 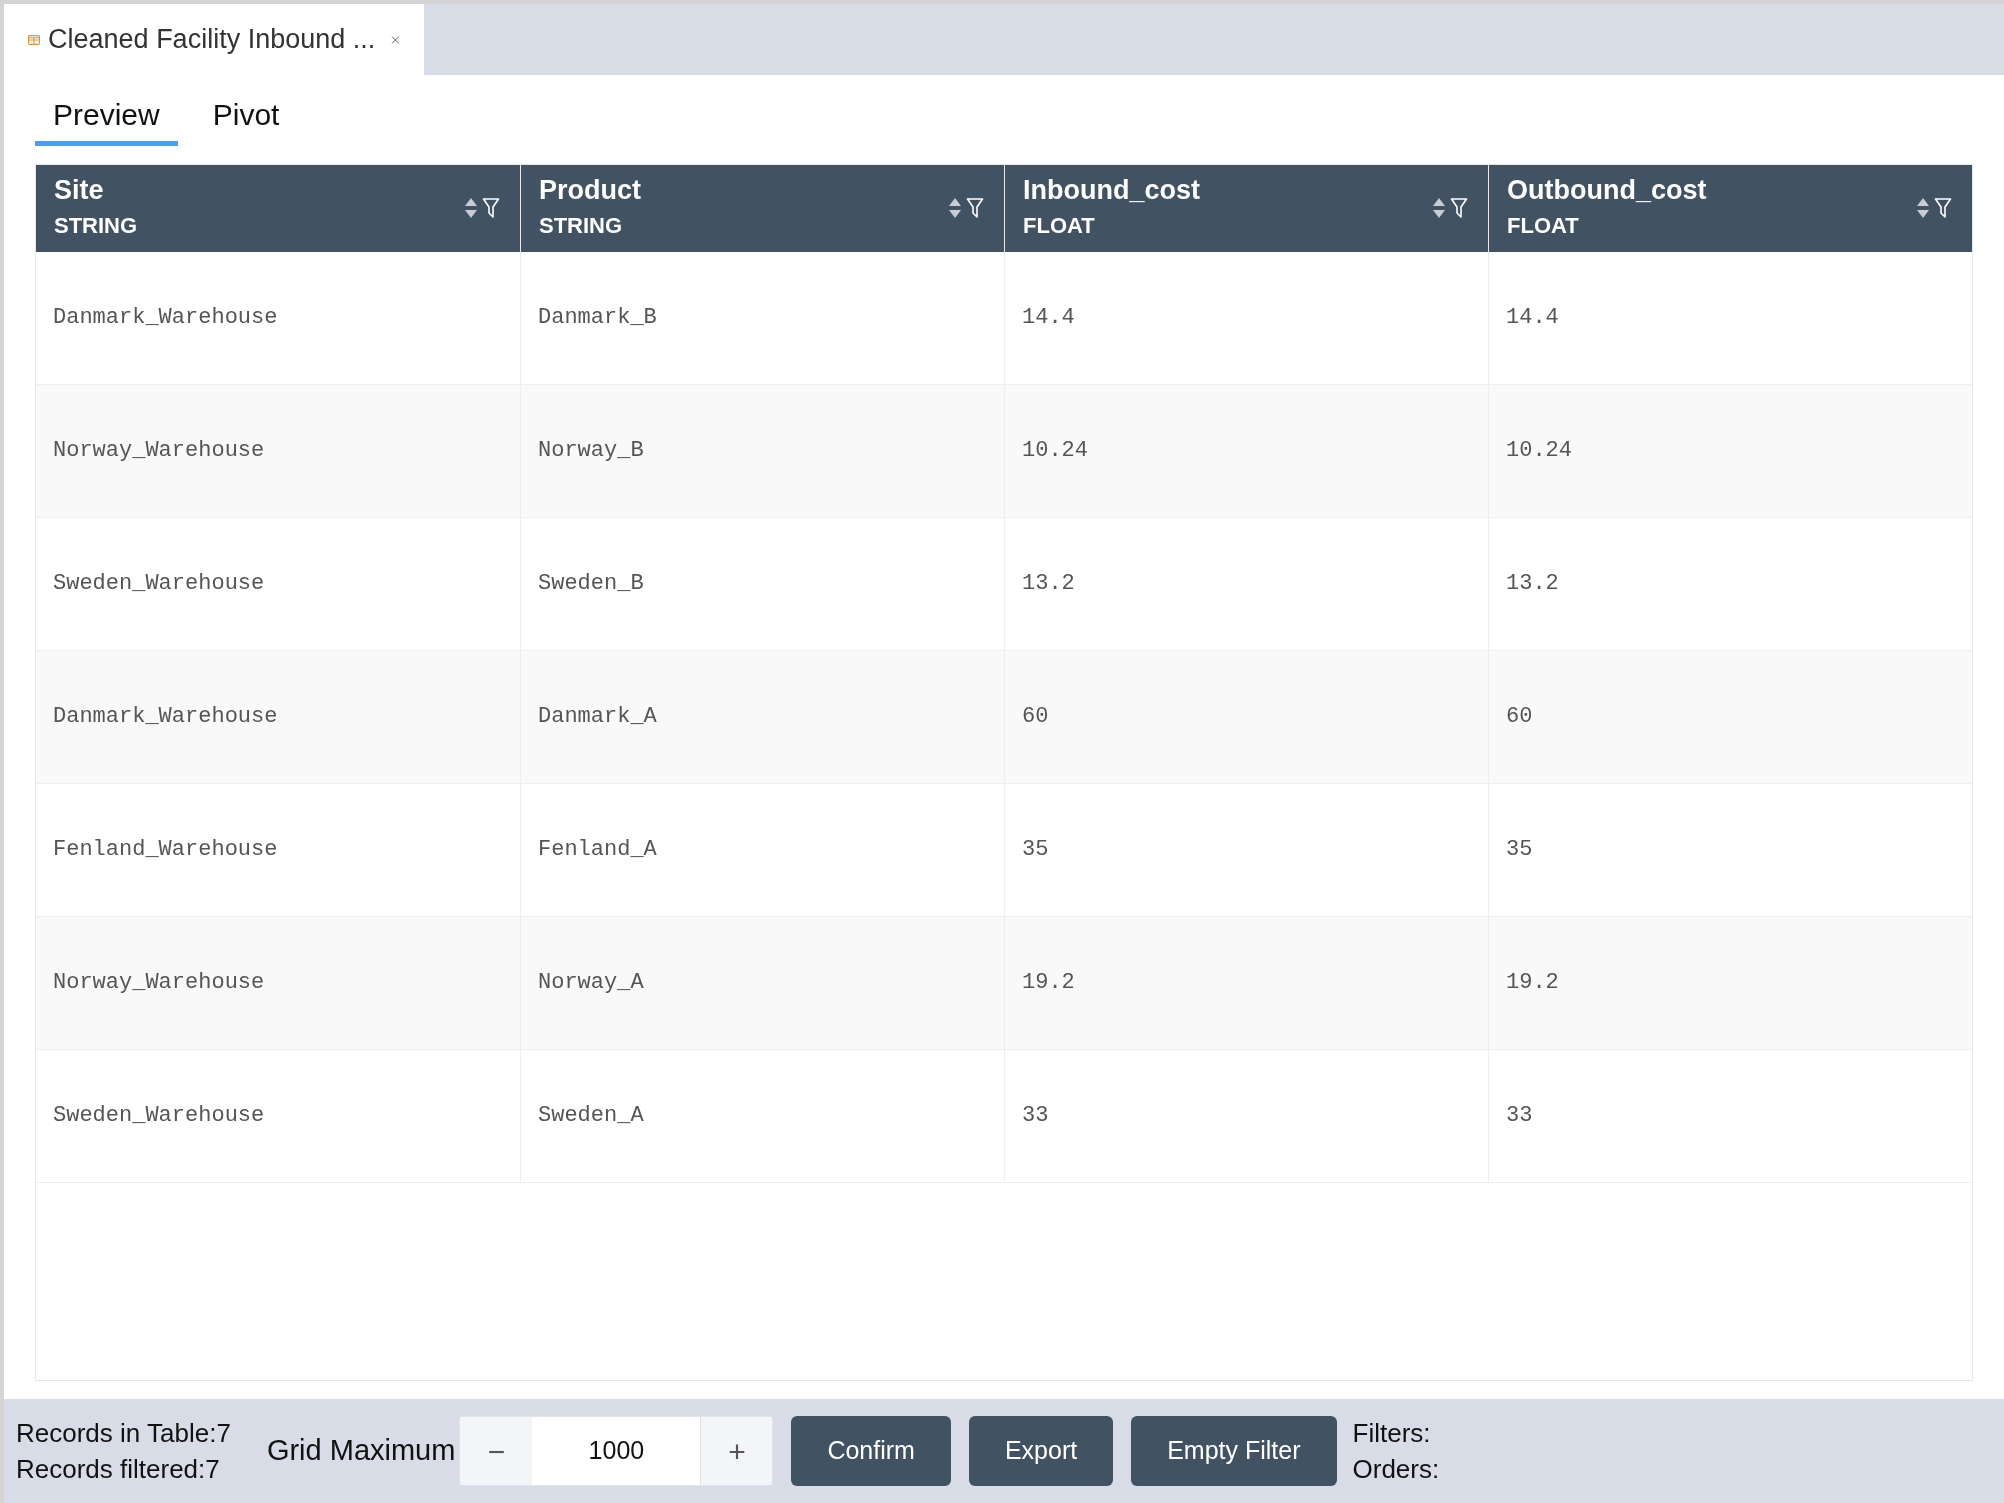 I want to click on table-cell-text: Fenland_A, so click(x=597, y=850).